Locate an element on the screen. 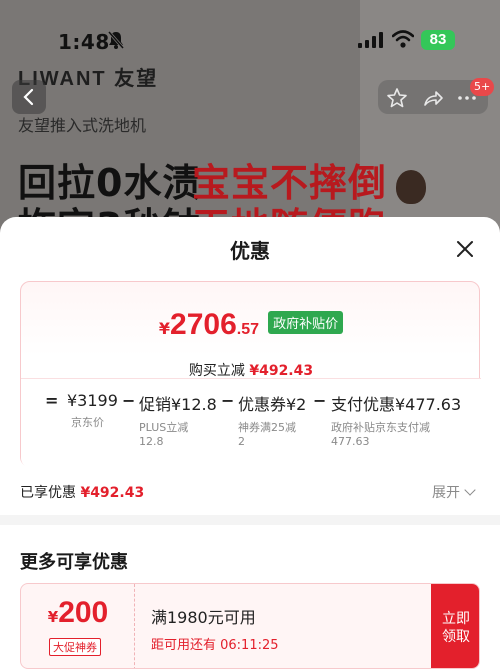 This screenshot has width=500, height=669. chevron-down-icon is located at coordinates (470, 490).